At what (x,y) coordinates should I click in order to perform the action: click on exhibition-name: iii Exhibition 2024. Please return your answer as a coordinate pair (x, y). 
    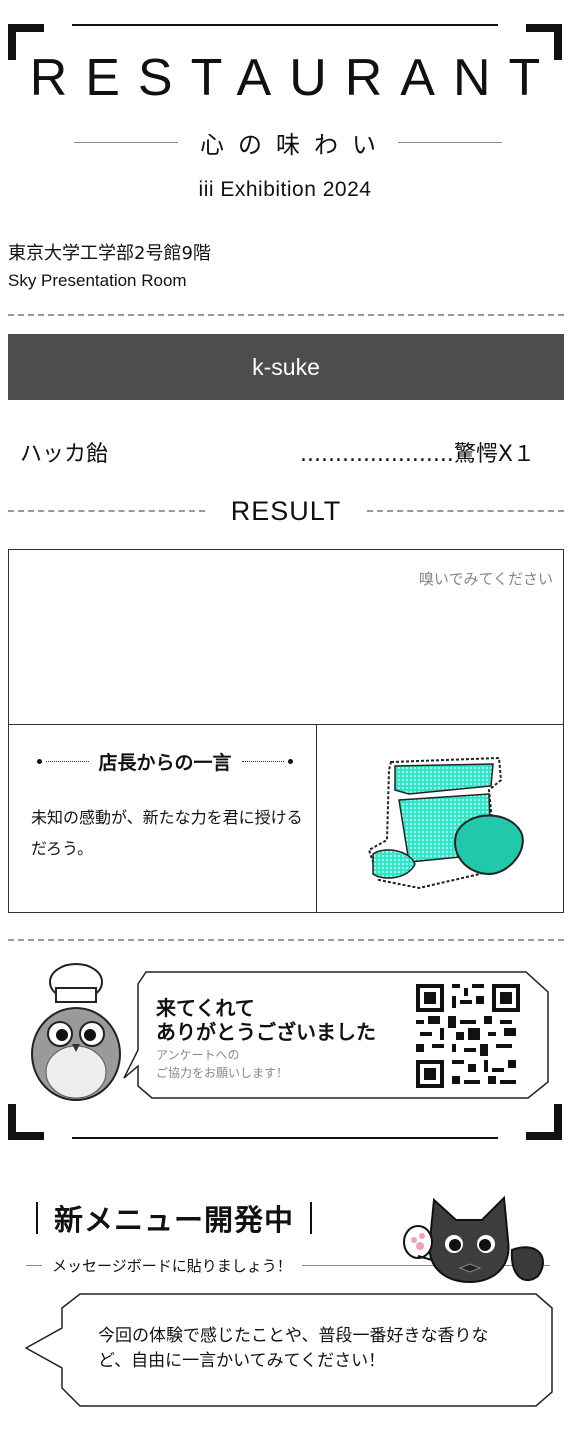
    Looking at the image, I should click on (285, 189).